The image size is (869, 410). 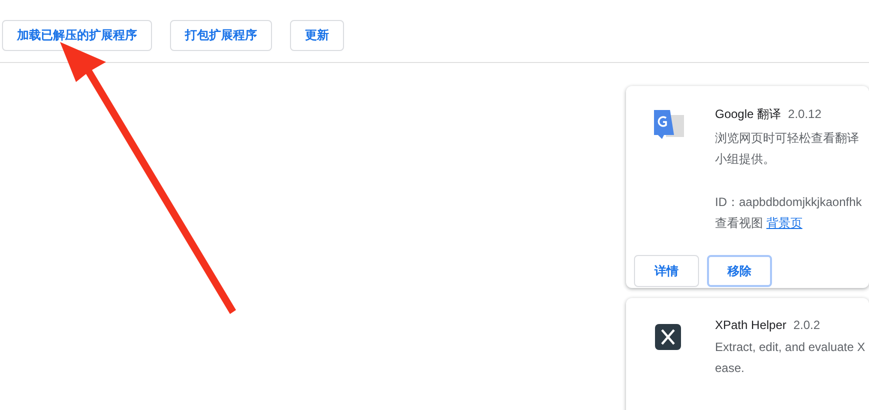 I want to click on extension-name: Google 翻译, so click(x=748, y=114).